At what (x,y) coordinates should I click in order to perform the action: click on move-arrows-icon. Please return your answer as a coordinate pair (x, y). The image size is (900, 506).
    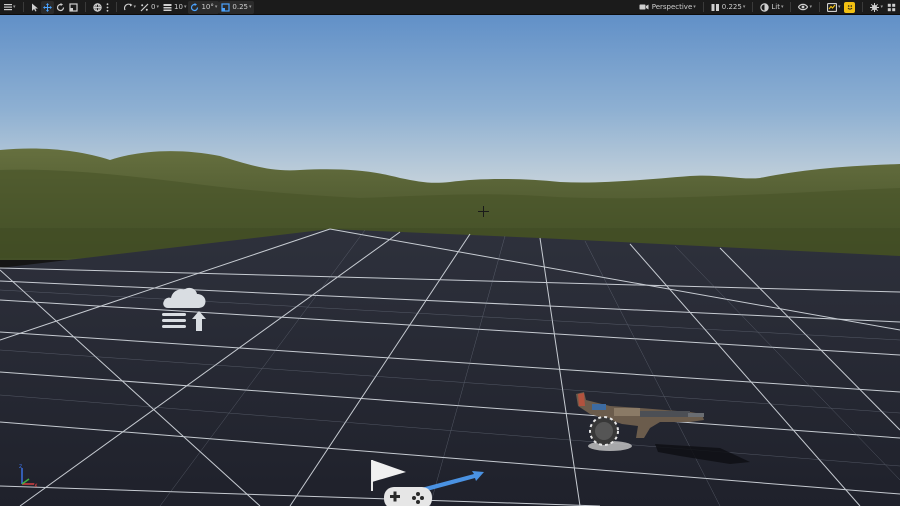
    Looking at the image, I should click on (47, 7).